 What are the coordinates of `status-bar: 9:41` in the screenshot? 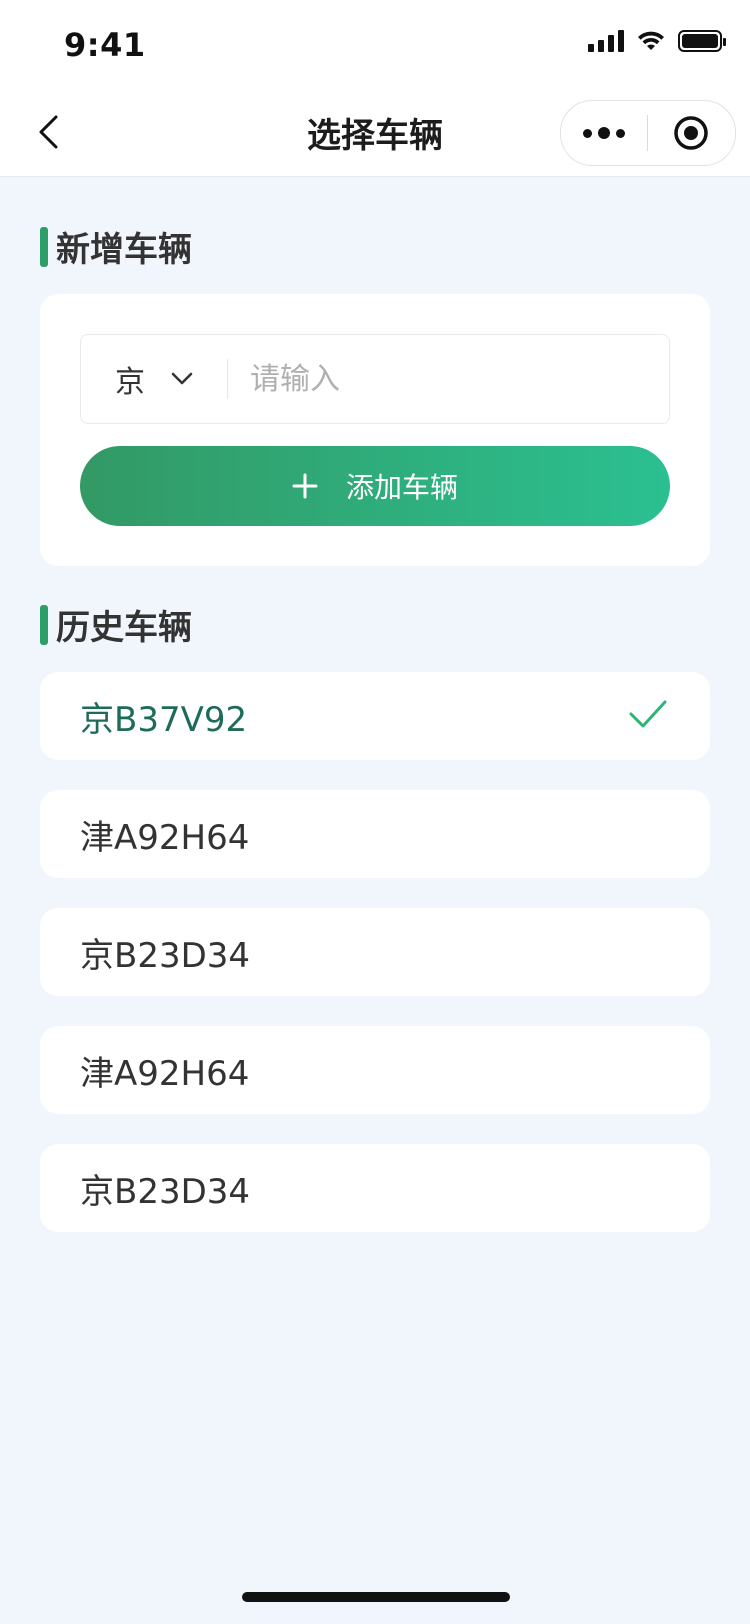 It's located at (375, 44).